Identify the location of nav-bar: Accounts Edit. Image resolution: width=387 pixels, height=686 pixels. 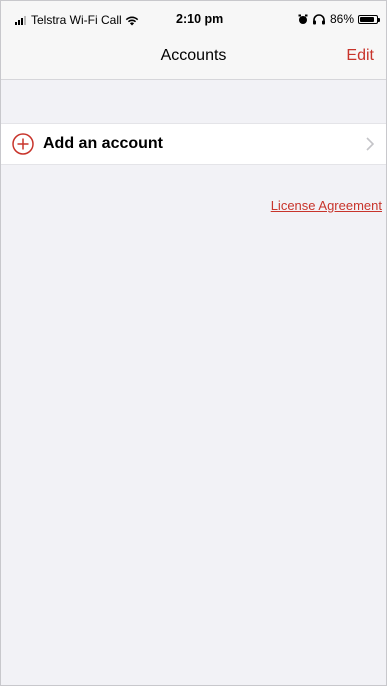
(193, 59).